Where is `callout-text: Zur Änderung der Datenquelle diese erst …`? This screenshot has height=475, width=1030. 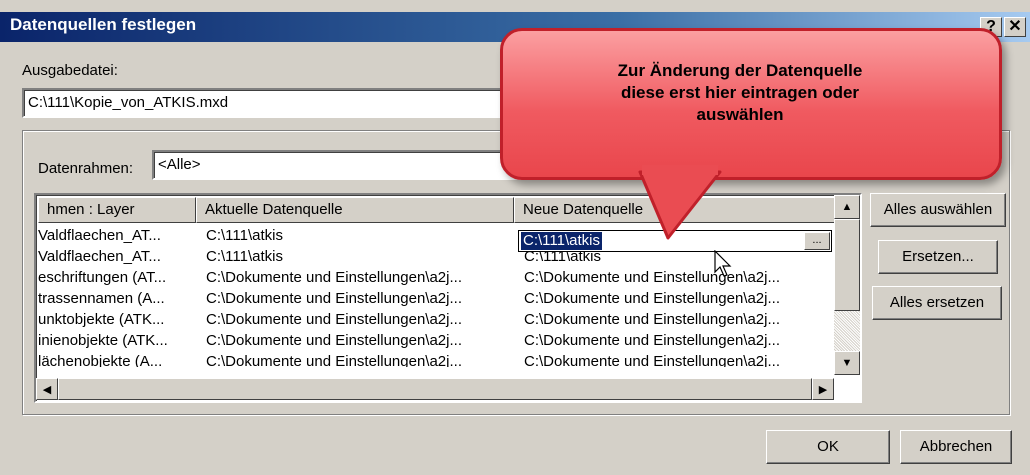 callout-text: Zur Änderung der Datenquelle diese erst … is located at coordinates (740, 93).